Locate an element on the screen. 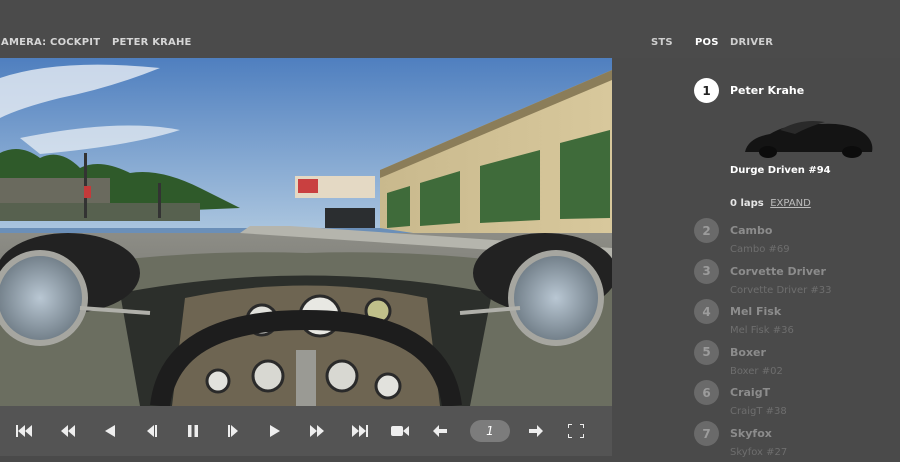 This screenshot has height=462, width=900. driver-name: Mel Fisk is located at coordinates (756, 312).